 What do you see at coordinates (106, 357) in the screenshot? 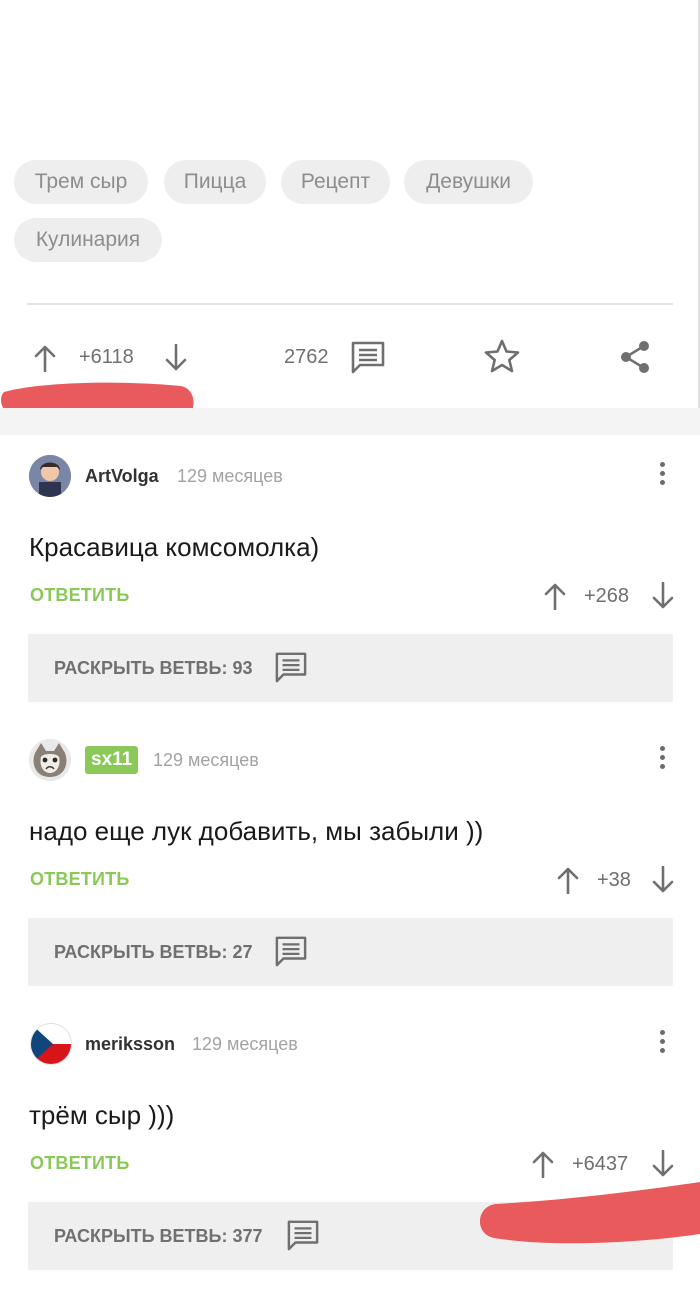
I see `post-rating: +6118` at bounding box center [106, 357].